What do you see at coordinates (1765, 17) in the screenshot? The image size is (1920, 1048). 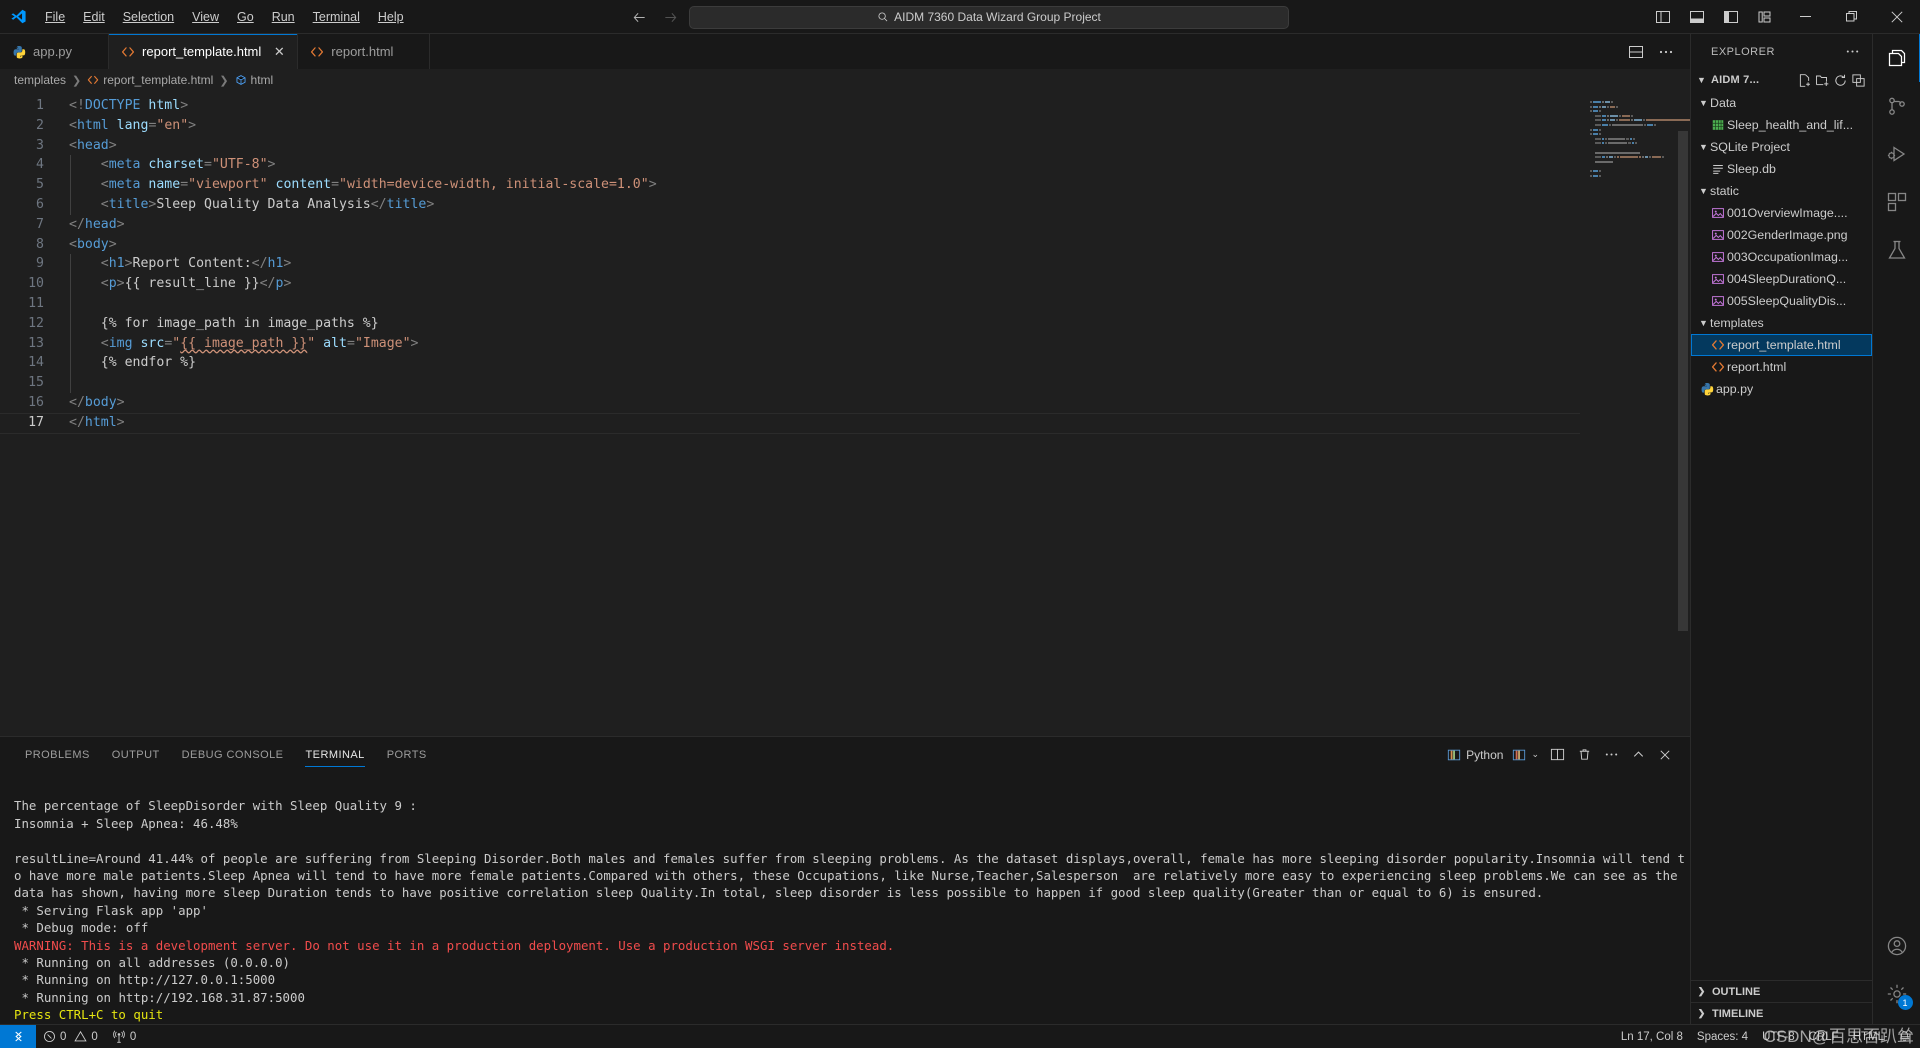 I see `customize-layout-icon` at bounding box center [1765, 17].